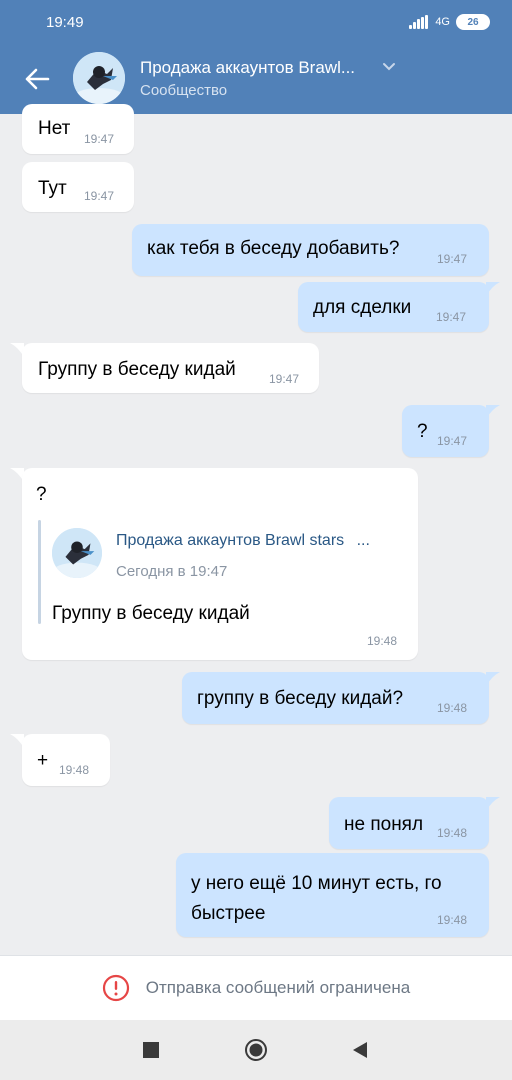 Image resolution: width=512 pixels, height=1080 pixels. I want to click on status-bar: 19:49 4G 26, so click(256, 23).